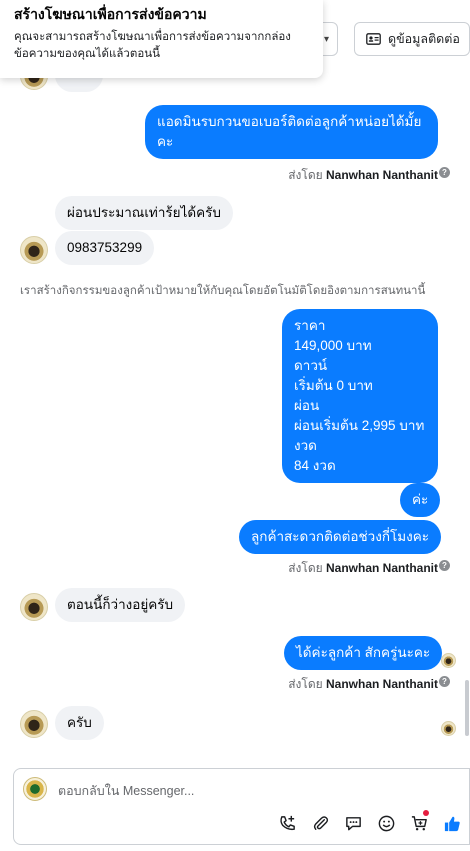 Image resolution: width=470 pixels, height=851 pixels. I want to click on composer-toolbar, so click(369, 822).